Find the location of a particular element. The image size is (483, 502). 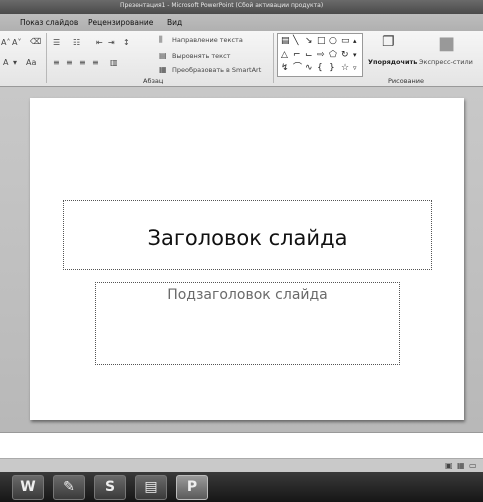

elbow-connector-icon: ⌙ is located at coordinates (309, 55).